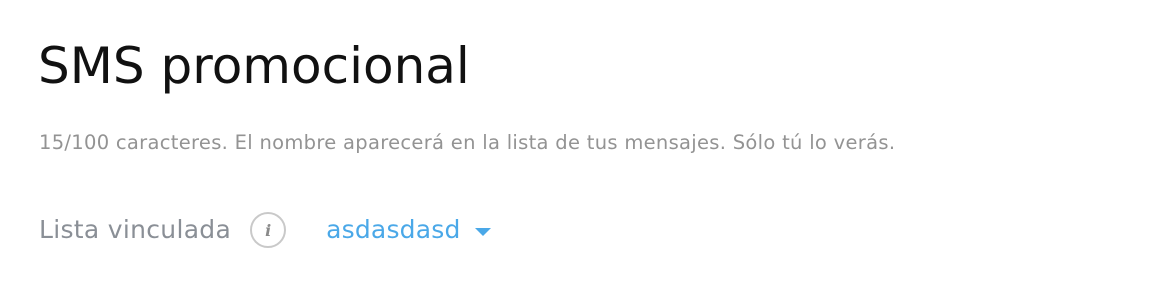  I want to click on page-title: SMS promocional, so click(254, 66).